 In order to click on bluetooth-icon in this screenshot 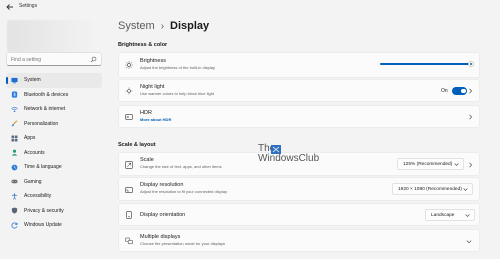, I will do `click(14, 94)`.